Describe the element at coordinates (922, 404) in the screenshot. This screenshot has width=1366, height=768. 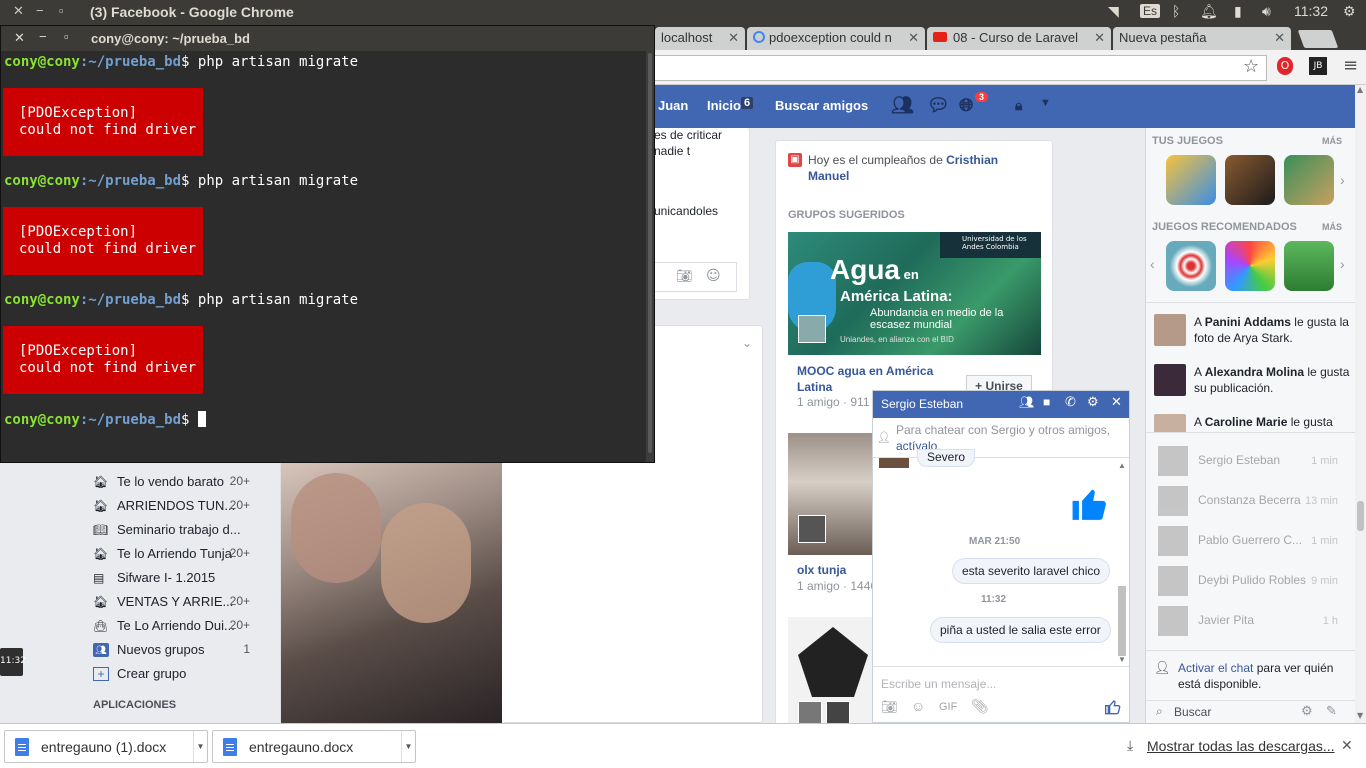
I see `chat-contact-name: Sergio Esteban` at that location.